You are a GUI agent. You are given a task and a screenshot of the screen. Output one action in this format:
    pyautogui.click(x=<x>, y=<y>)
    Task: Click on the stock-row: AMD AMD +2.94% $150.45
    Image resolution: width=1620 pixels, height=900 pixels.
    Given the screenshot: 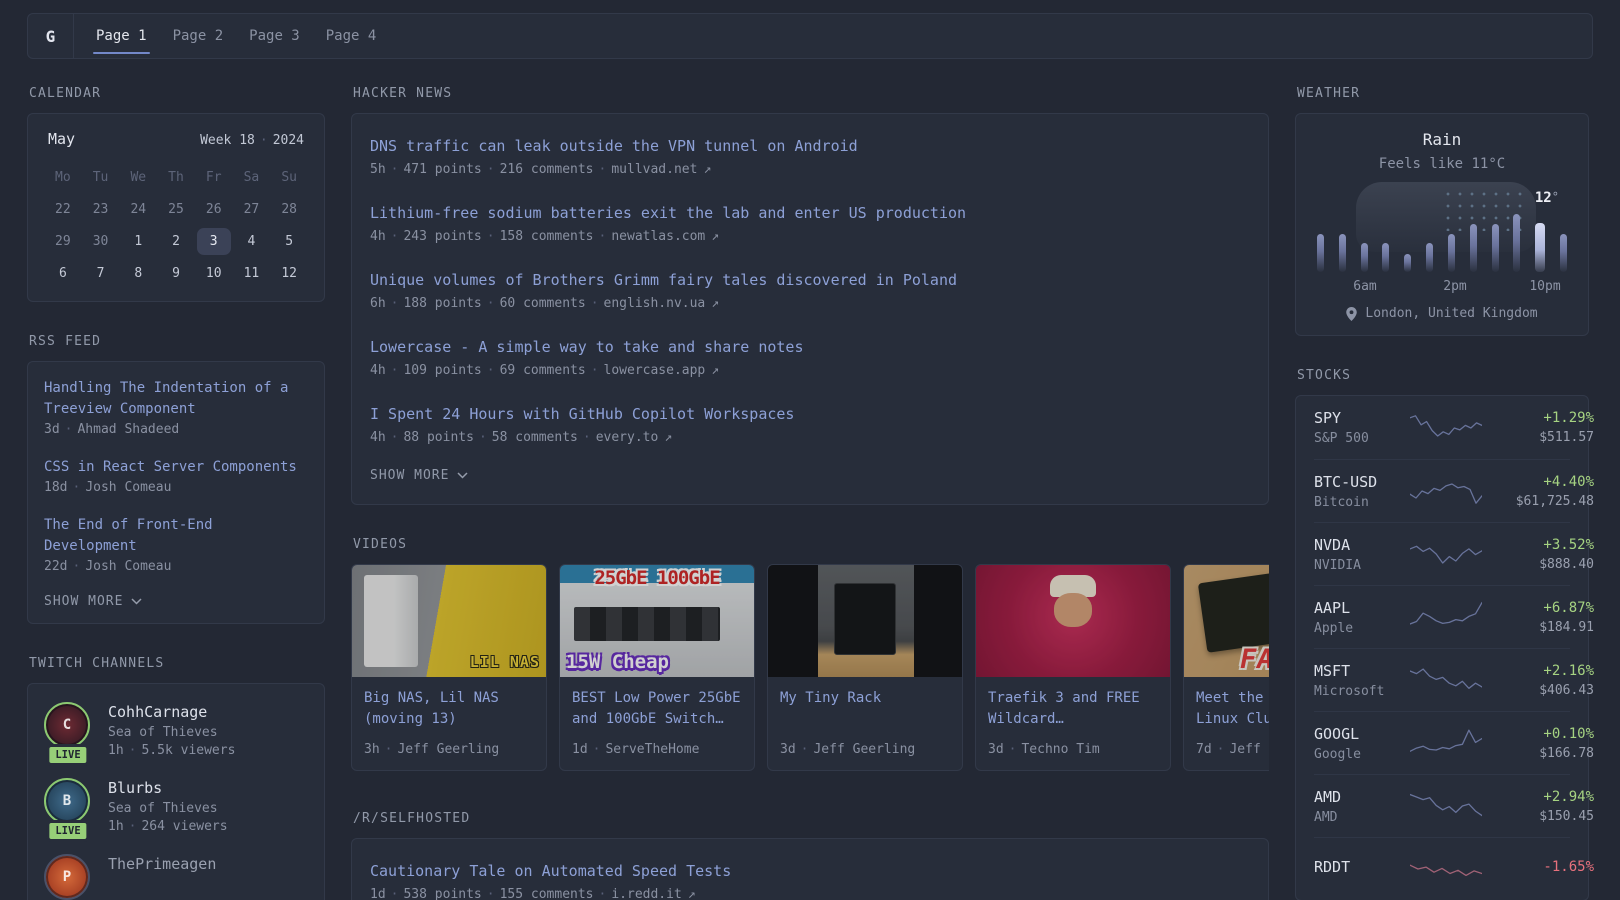 What is the action you would take?
    pyautogui.click(x=1454, y=805)
    